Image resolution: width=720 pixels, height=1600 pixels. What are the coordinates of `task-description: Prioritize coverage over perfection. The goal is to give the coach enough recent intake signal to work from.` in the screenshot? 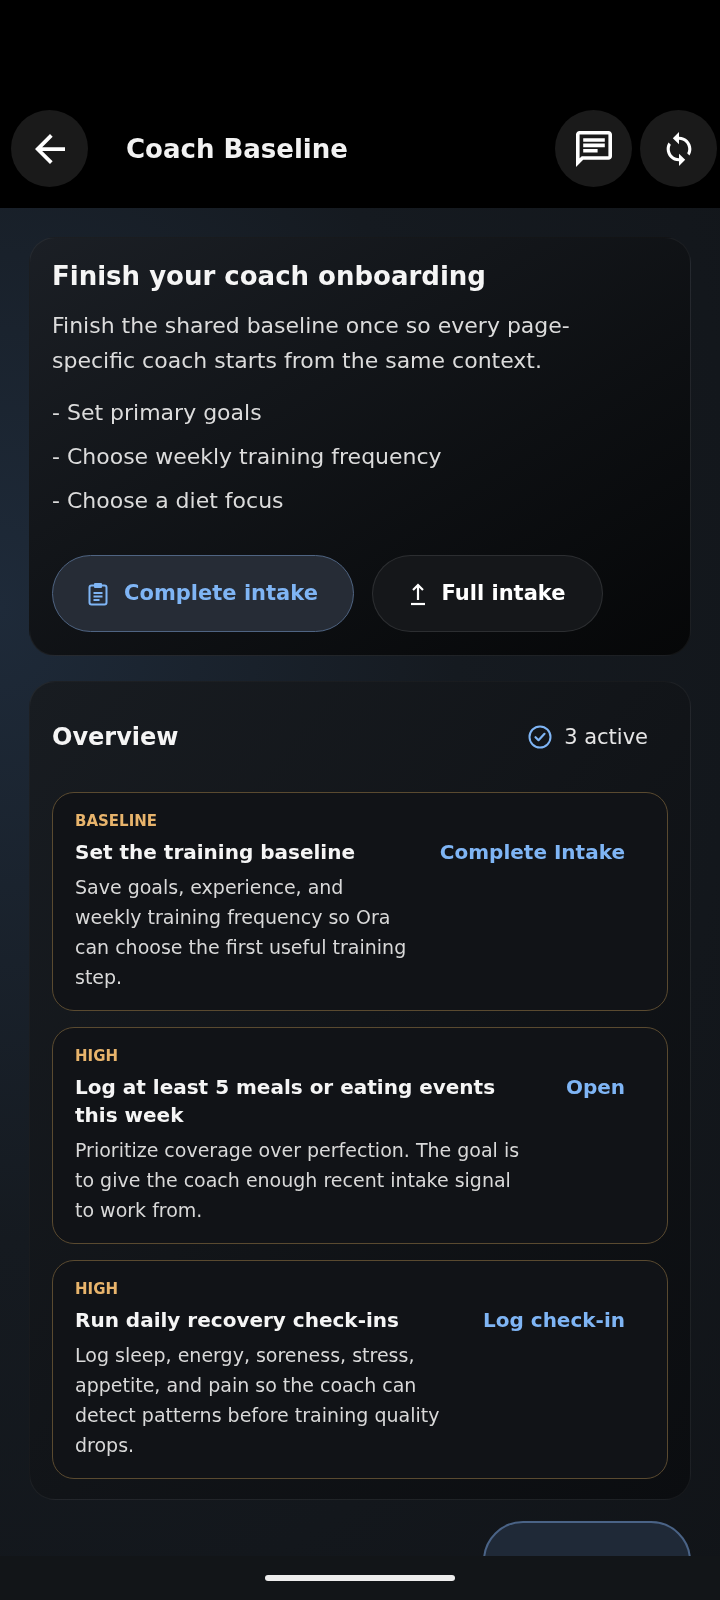 It's located at (298, 1180).